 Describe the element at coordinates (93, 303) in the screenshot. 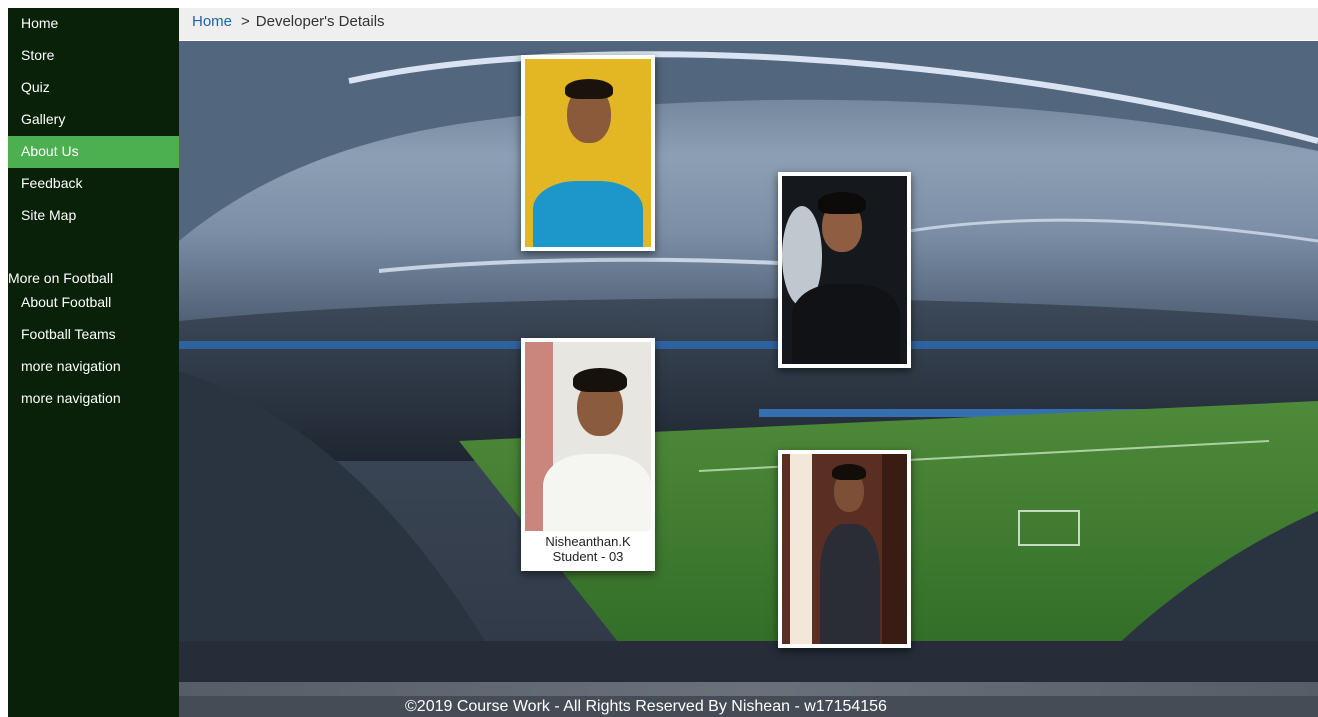

I see `sidebar-item-about-football: About Football` at that location.